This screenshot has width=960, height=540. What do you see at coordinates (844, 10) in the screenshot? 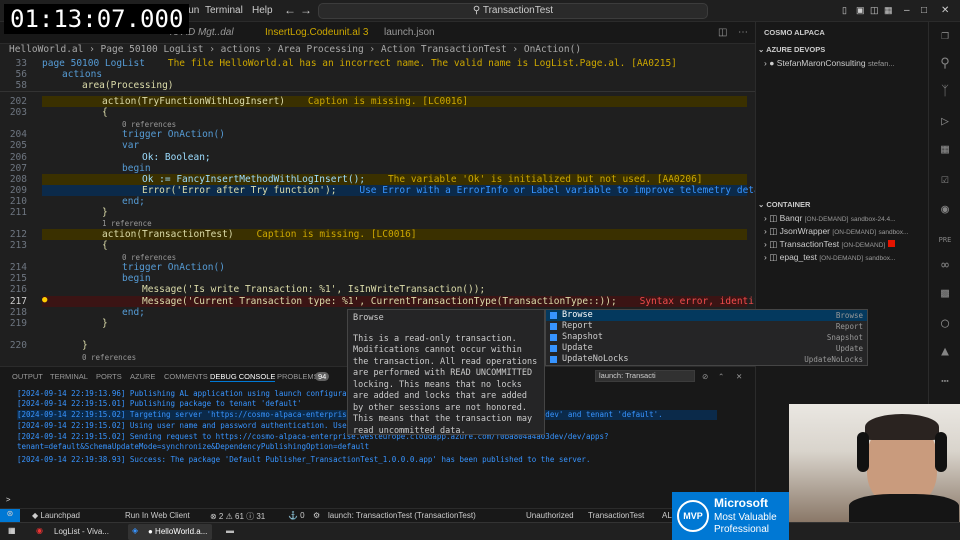
I see `layout-icon: ▯` at bounding box center [844, 10].